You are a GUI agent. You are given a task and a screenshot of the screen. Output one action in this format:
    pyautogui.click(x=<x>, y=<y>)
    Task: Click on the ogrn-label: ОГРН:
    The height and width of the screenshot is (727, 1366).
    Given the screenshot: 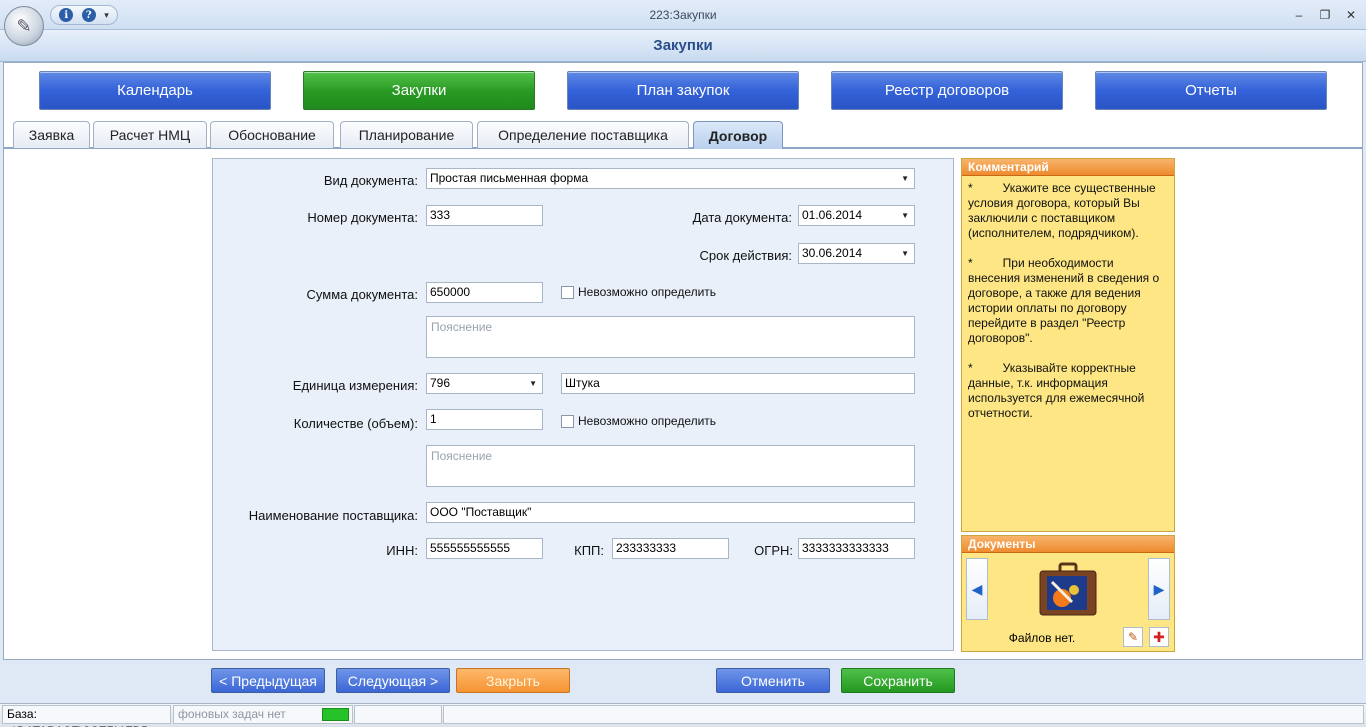 What is the action you would take?
    pyautogui.click(x=773, y=550)
    